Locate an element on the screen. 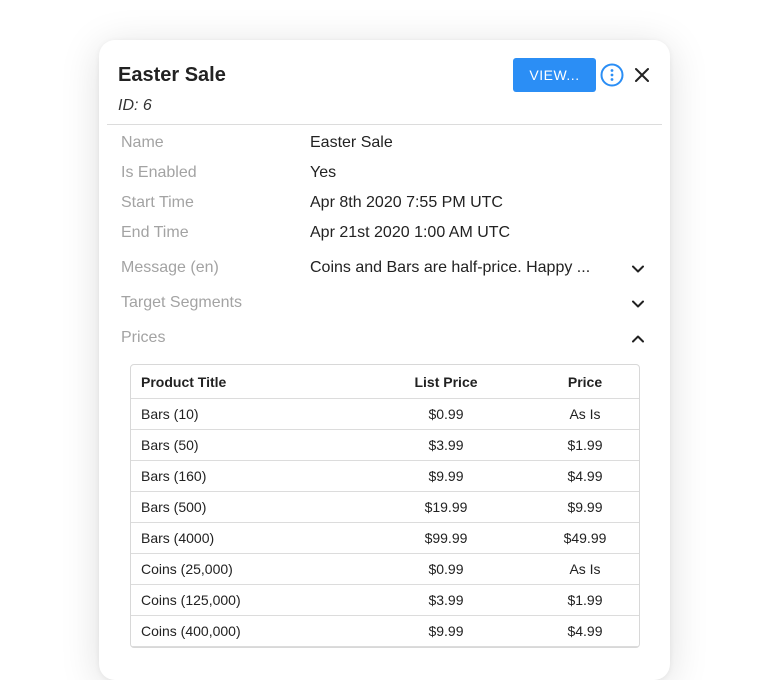  table-row: Coins (25,000) $0.99 As Is is located at coordinates (385, 569).